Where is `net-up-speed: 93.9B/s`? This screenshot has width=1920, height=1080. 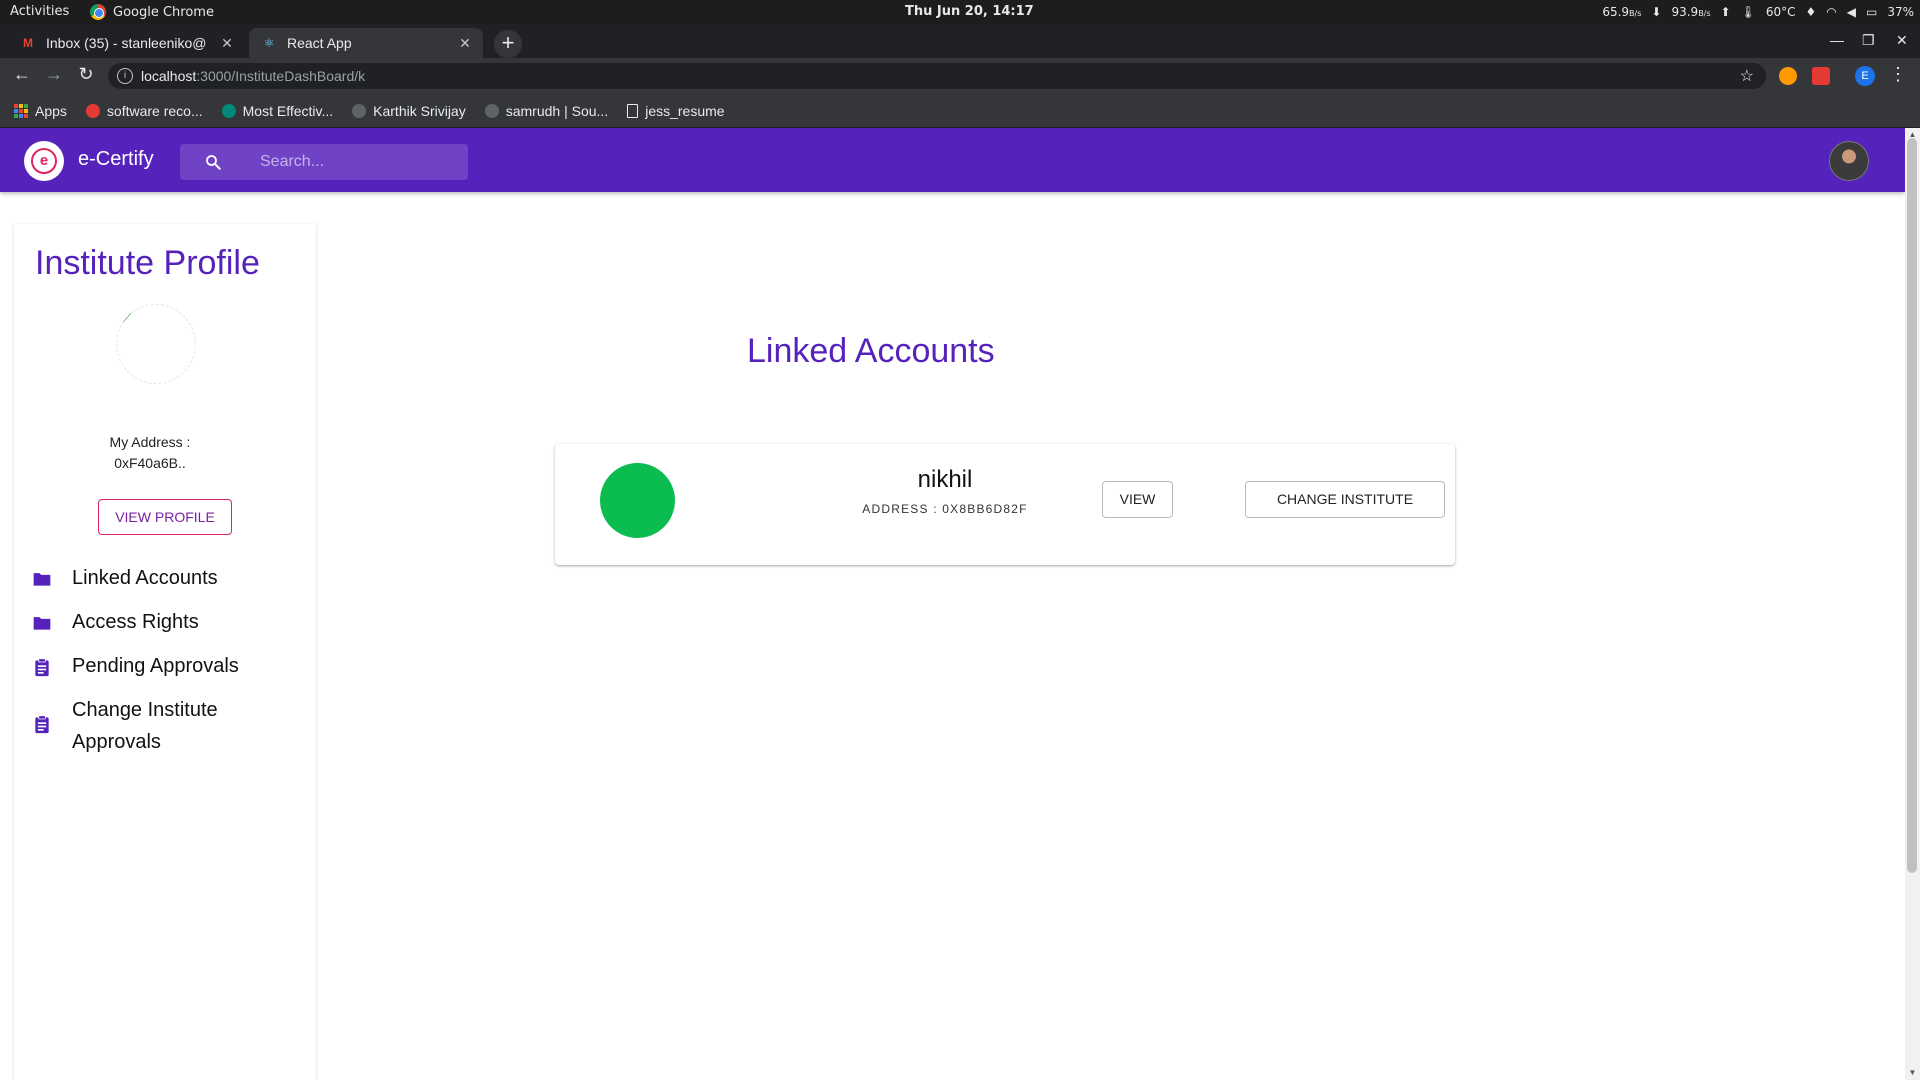 net-up-speed: 93.9B/s is located at coordinates (1691, 12).